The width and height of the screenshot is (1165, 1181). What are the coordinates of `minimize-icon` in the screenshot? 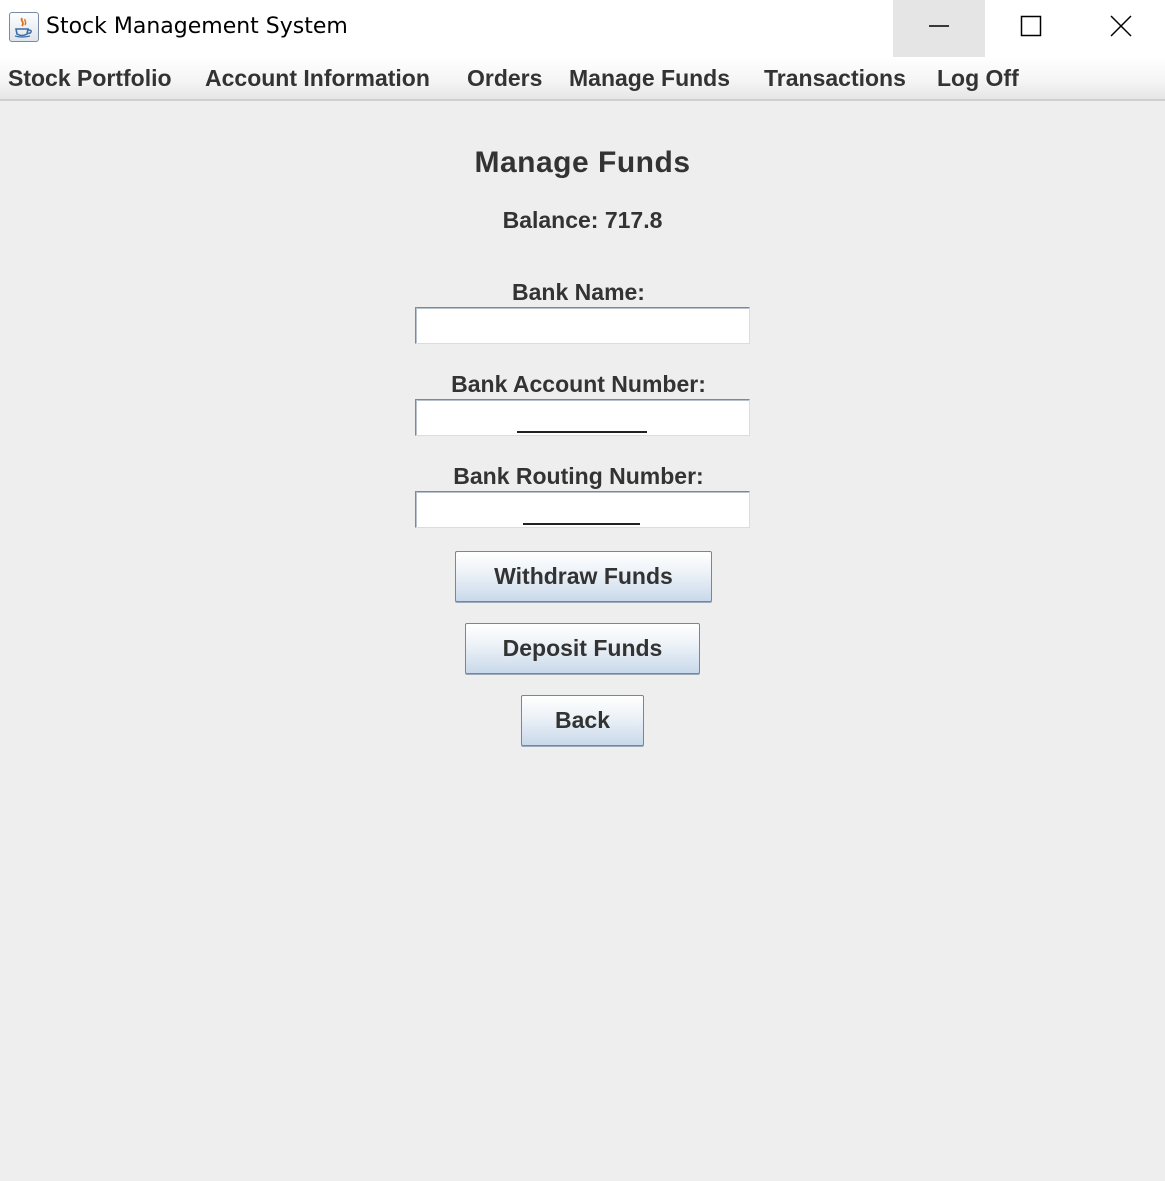 It's located at (939, 28).